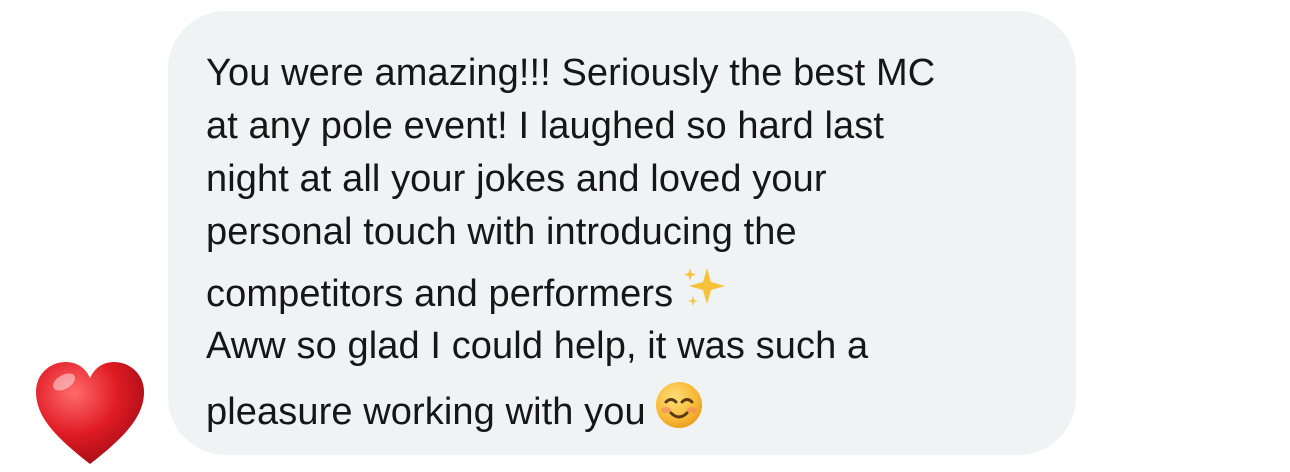  What do you see at coordinates (90, 414) in the screenshot?
I see `red-heart-icon` at bounding box center [90, 414].